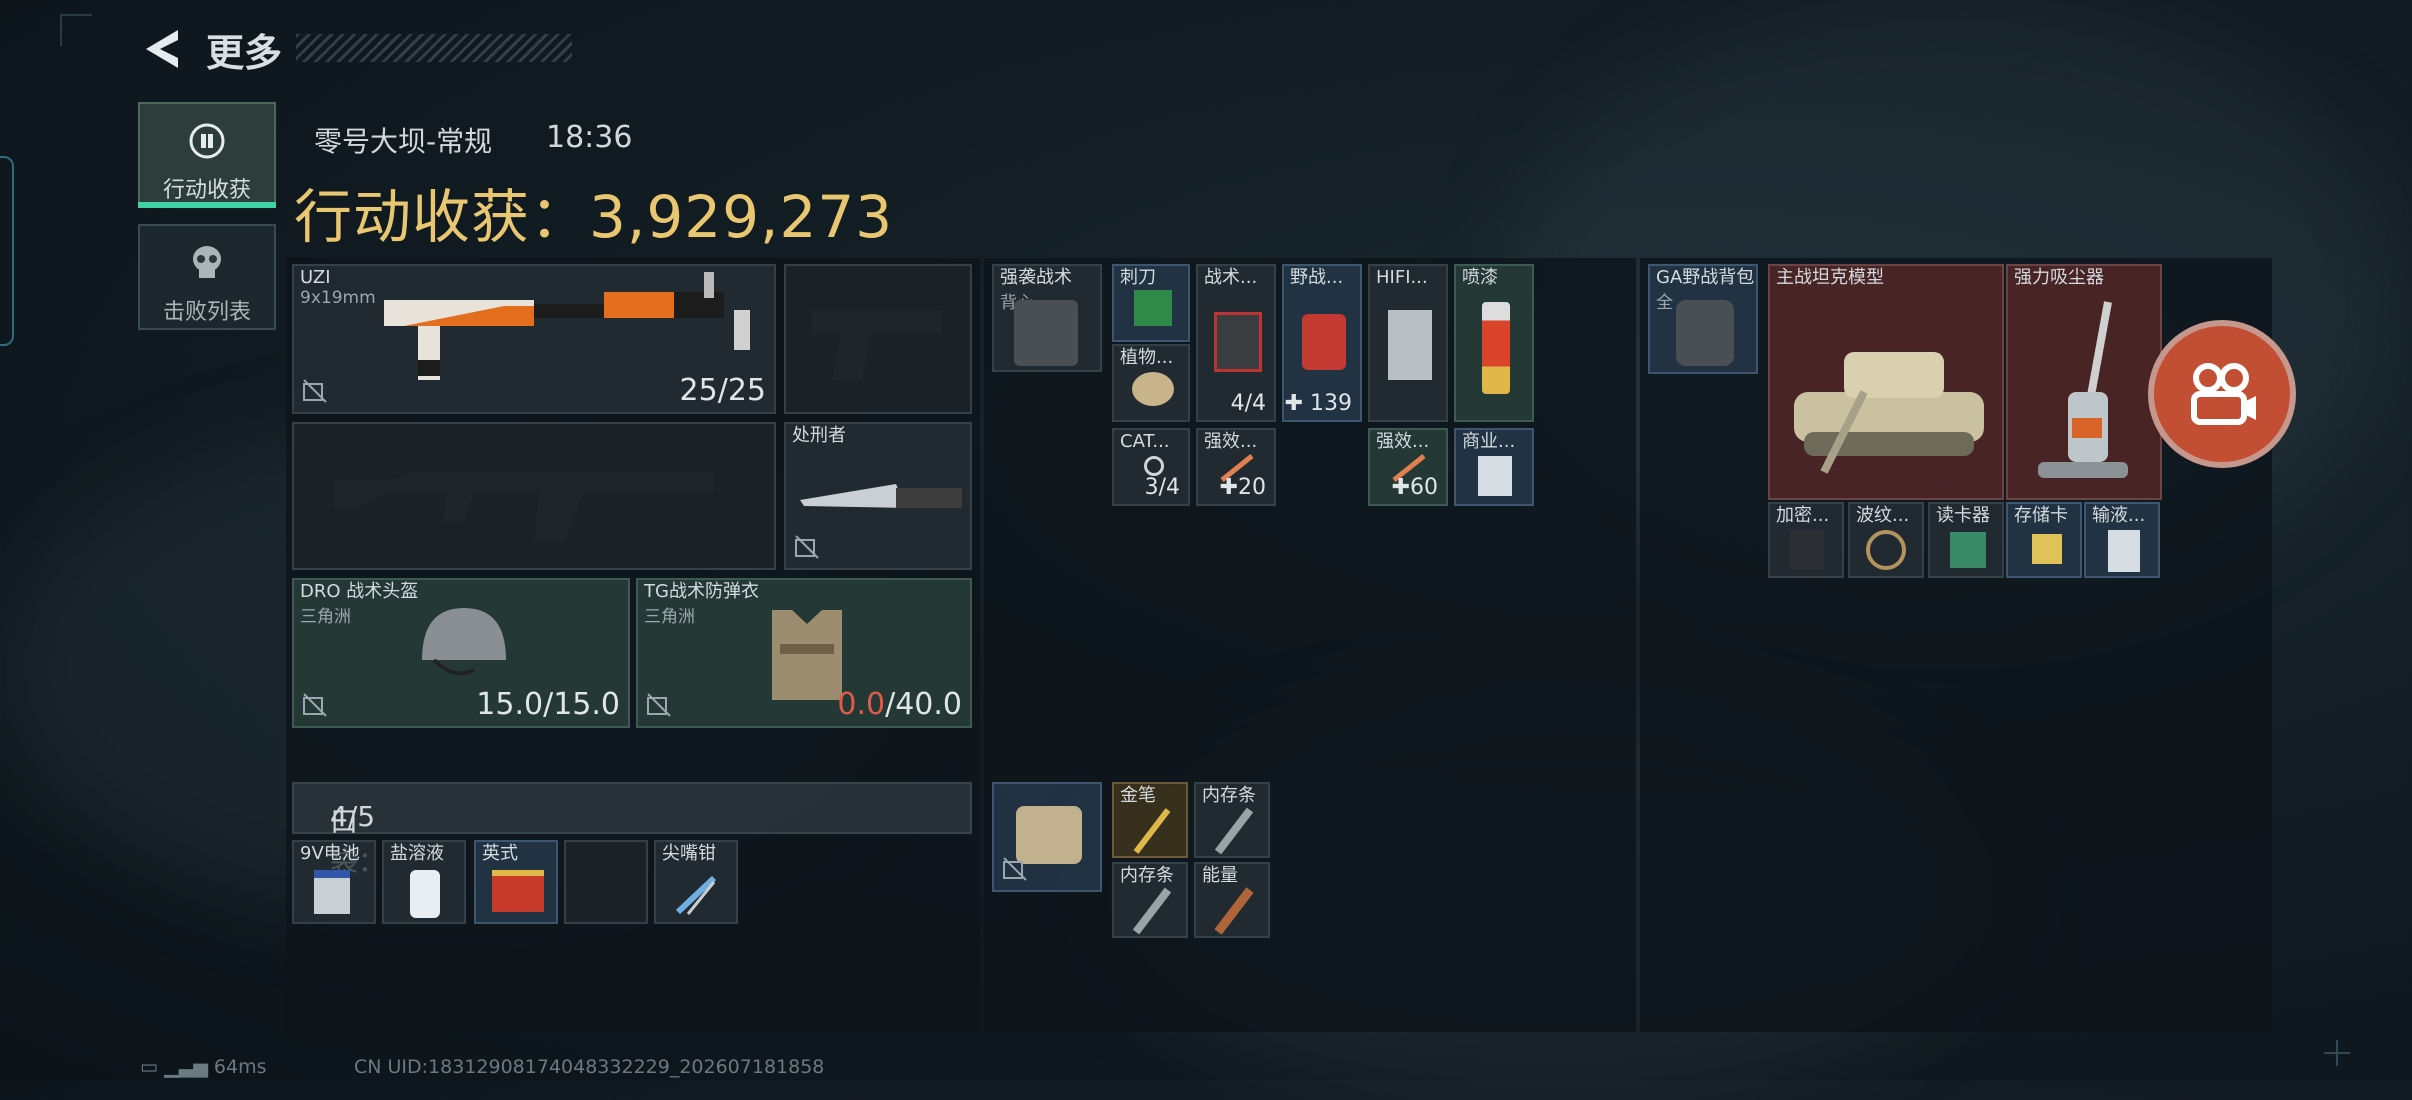 The image size is (2412, 1100). I want to click on melee-slot: 处刑者, so click(878, 496).